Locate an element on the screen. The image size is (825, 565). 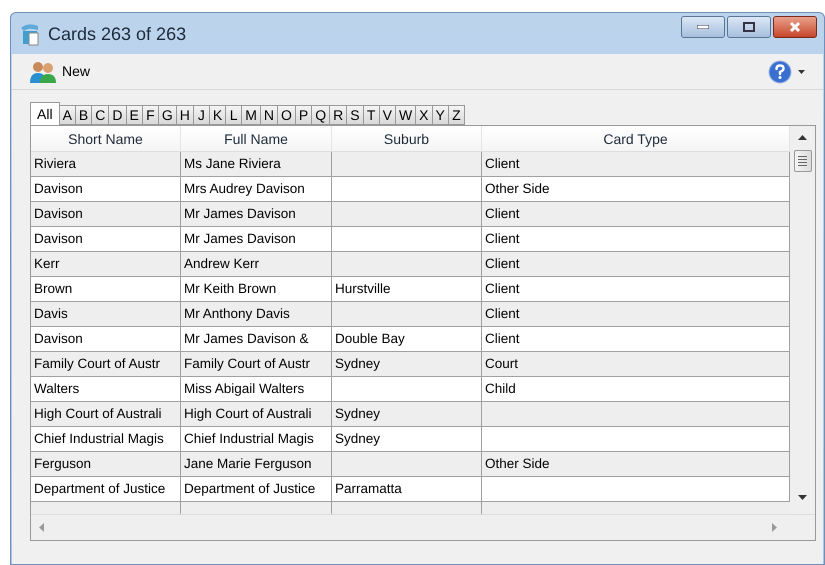
letter-tab: O is located at coordinates (286, 115).